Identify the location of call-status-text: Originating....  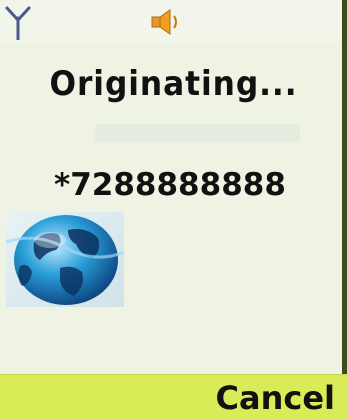
(173, 84).